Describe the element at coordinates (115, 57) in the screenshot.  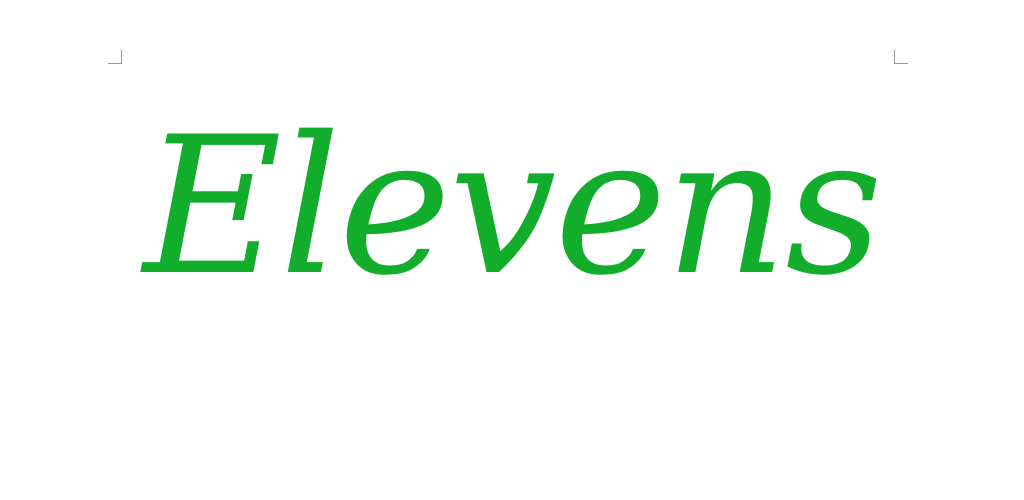
I see `margin-corner-top-left` at that location.